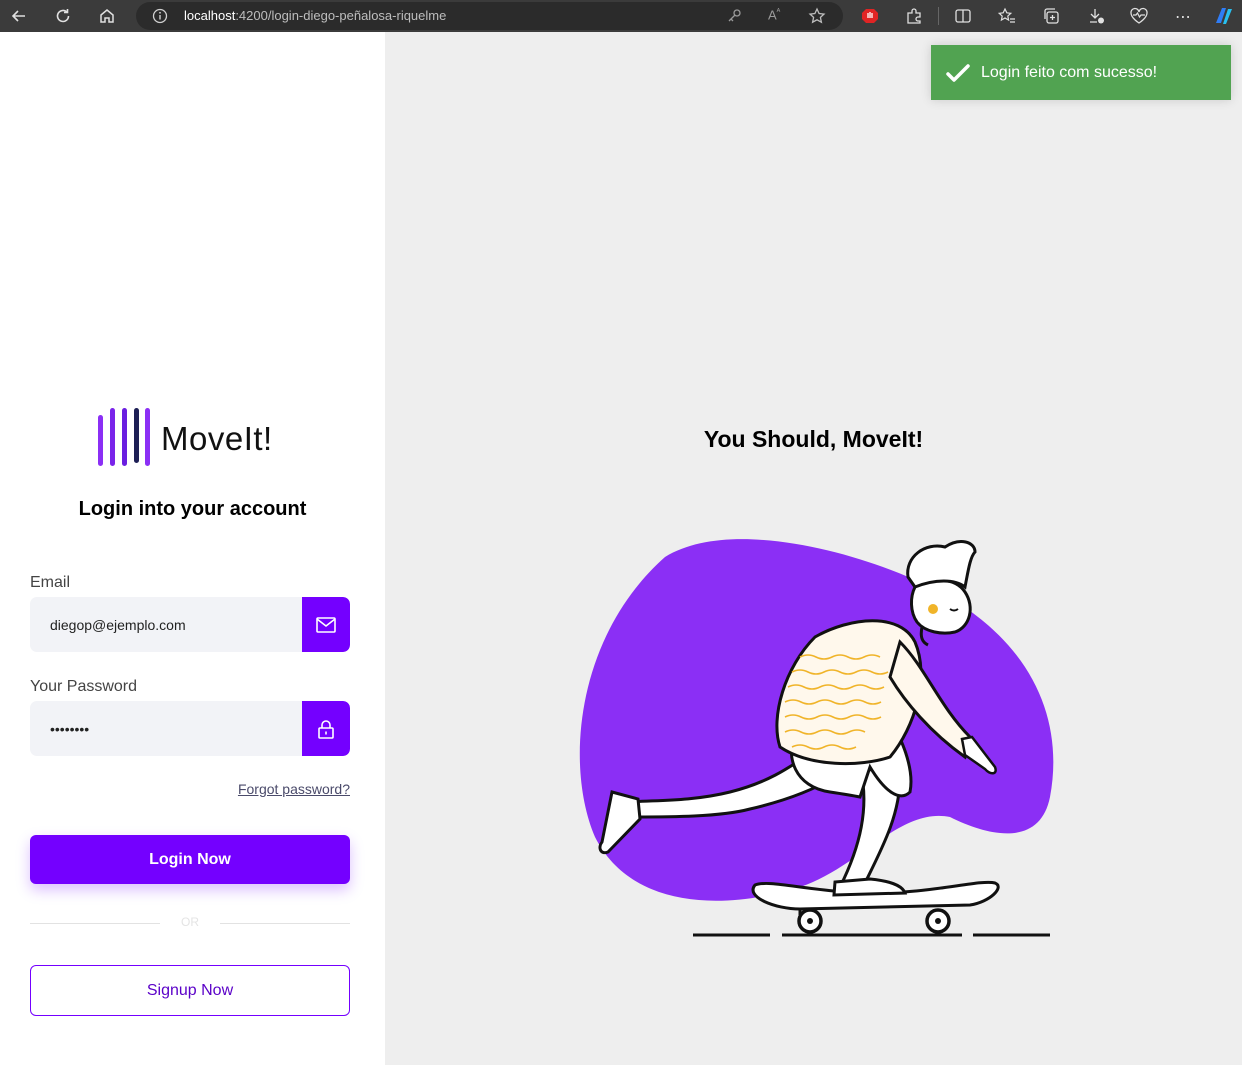 Image resolution: width=1242 pixels, height=1065 pixels. Describe the element at coordinates (124, 437) in the screenshot. I see `logo-bars-icon` at that location.